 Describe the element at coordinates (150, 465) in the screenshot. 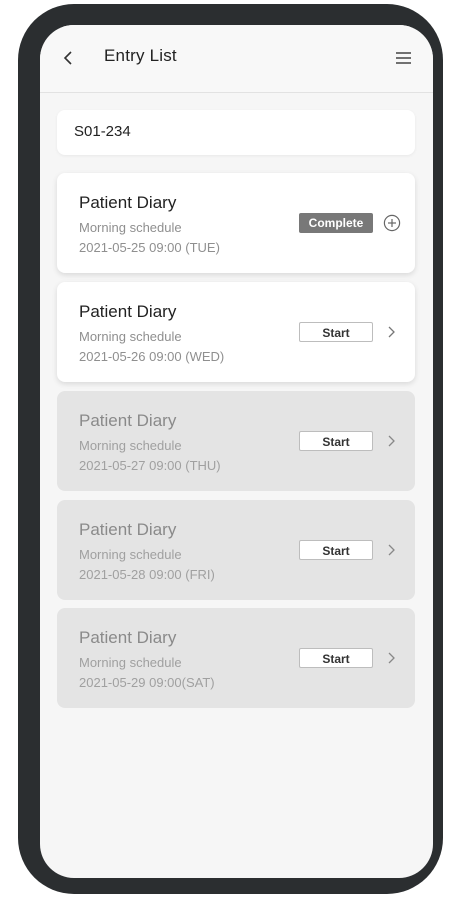

I see `entry-datetime: 2021-05-27 09:00 (THU)` at that location.